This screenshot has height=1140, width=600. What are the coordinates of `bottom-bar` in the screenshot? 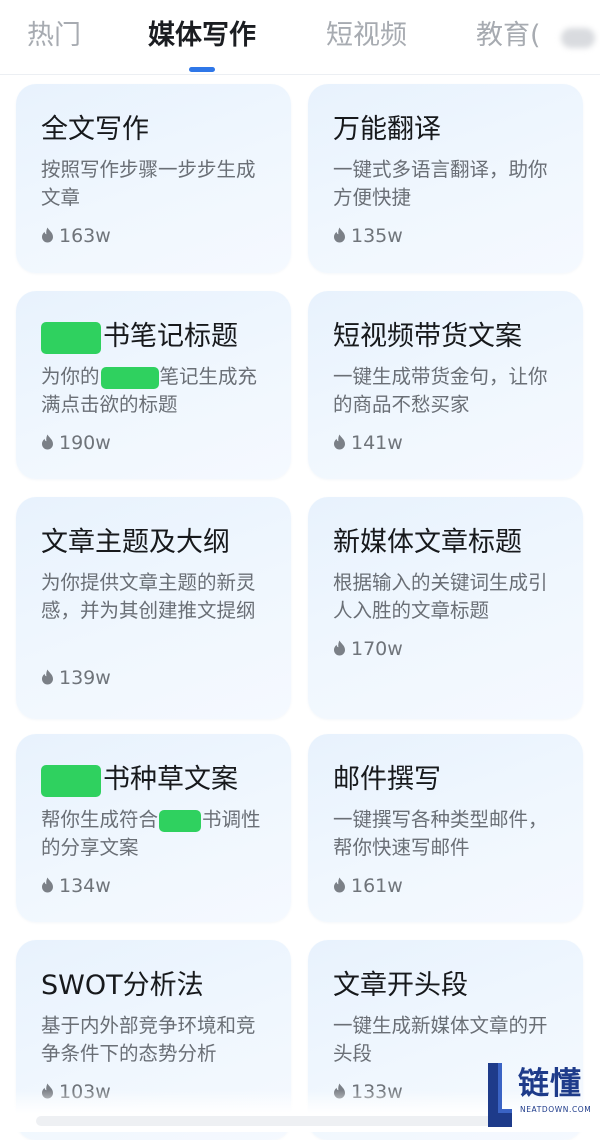 It's located at (271, 1121).